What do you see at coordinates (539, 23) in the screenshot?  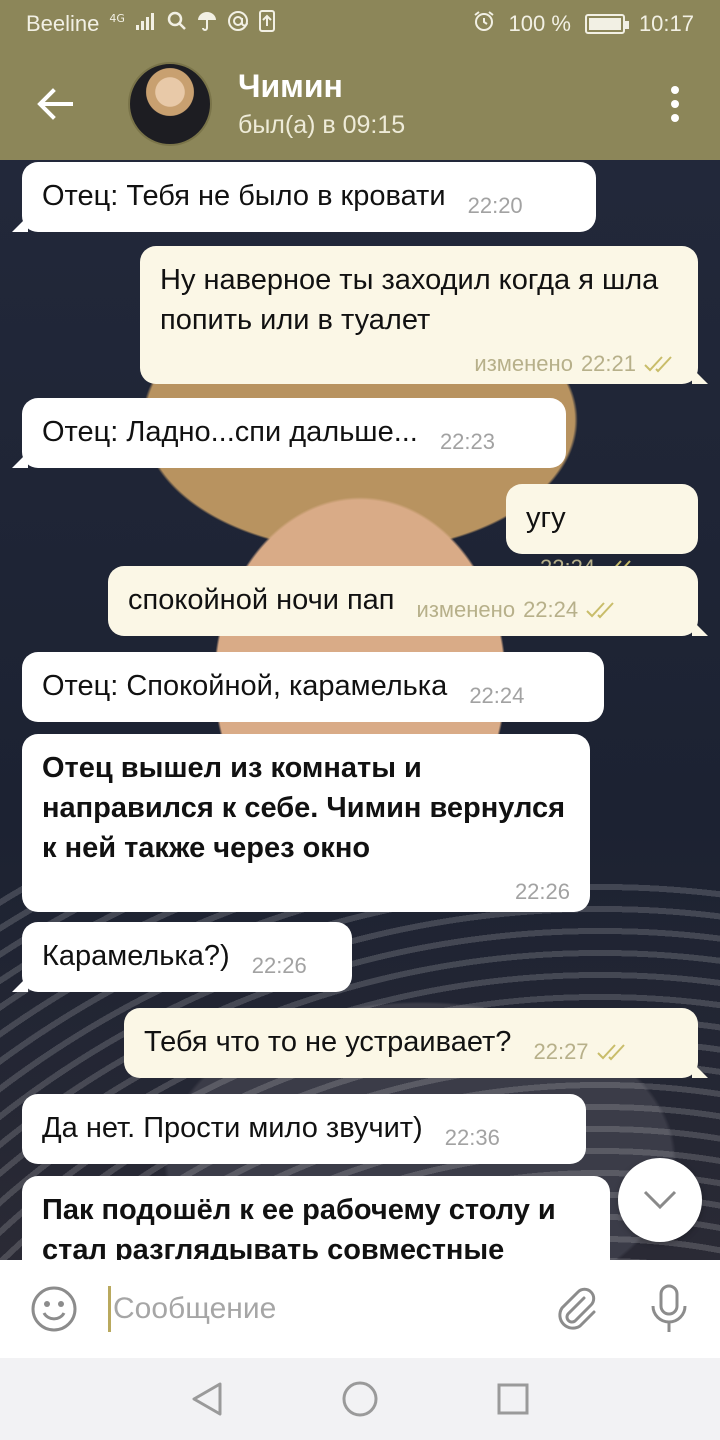 I see `battery-percent: 100 %` at bounding box center [539, 23].